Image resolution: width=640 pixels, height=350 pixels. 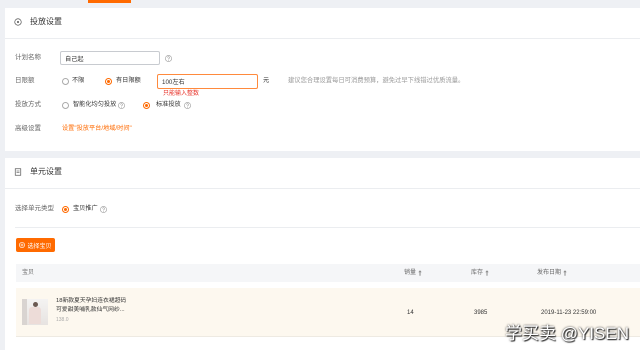 What do you see at coordinates (62, 320) in the screenshot?
I see `product-price: 138.0` at bounding box center [62, 320].